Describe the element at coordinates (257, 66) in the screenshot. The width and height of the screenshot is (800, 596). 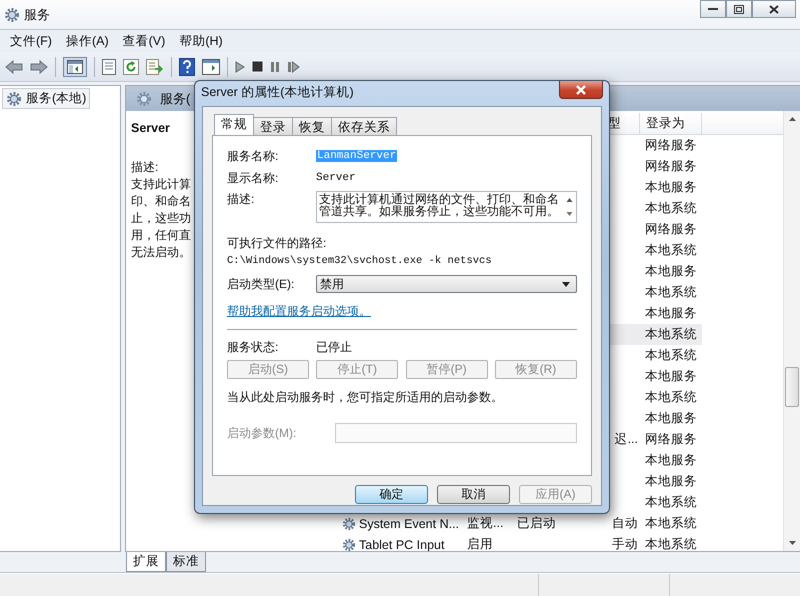
I see `stop-icon` at that location.